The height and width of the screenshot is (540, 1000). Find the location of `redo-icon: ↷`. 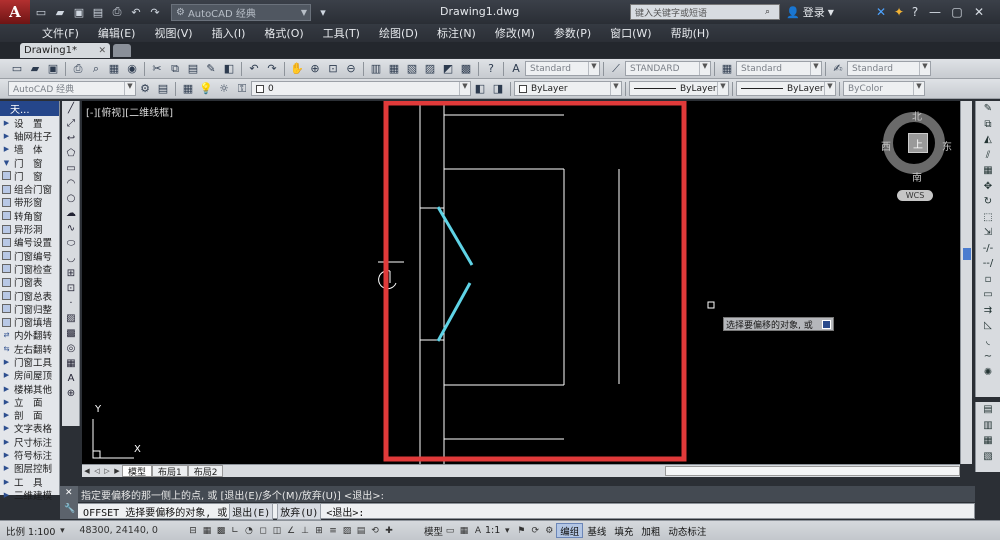

redo-icon: ↷ is located at coordinates (272, 69).